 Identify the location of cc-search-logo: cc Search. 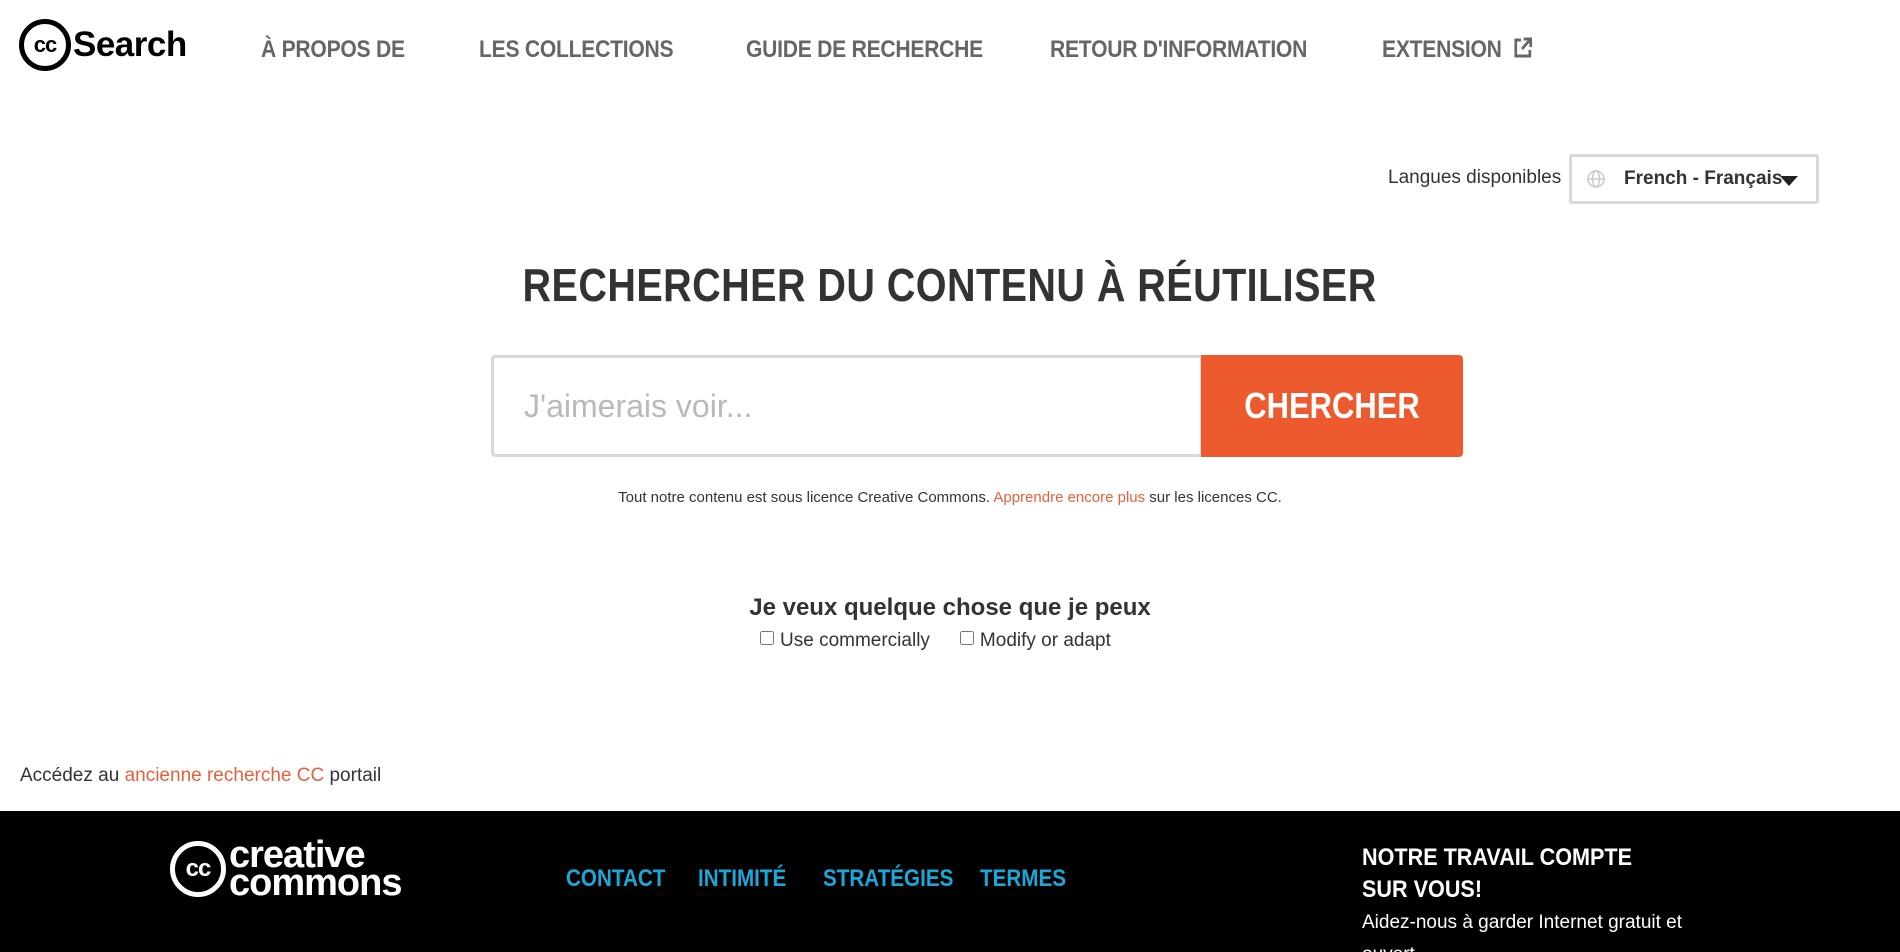
(103, 45).